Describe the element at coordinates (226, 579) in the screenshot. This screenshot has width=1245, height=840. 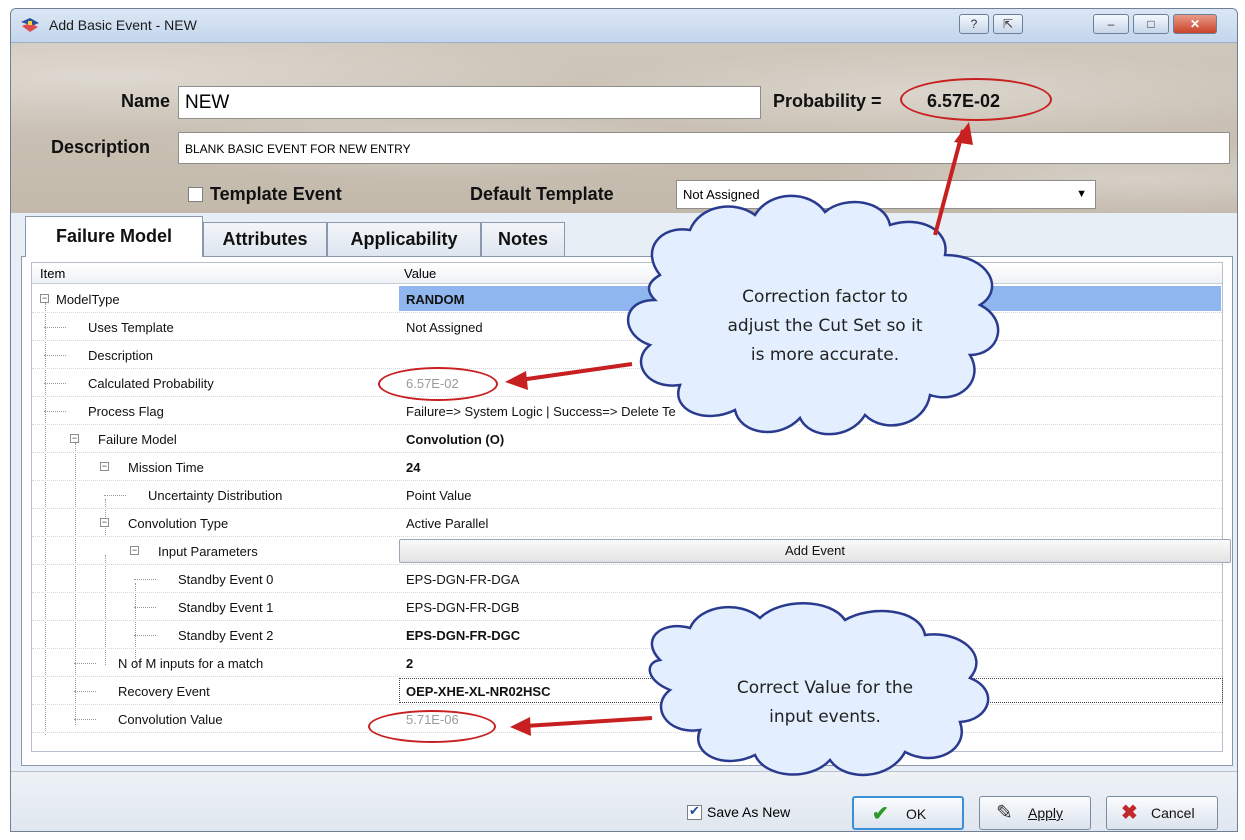
I see `grid-item-label: Standby Event 0` at that location.